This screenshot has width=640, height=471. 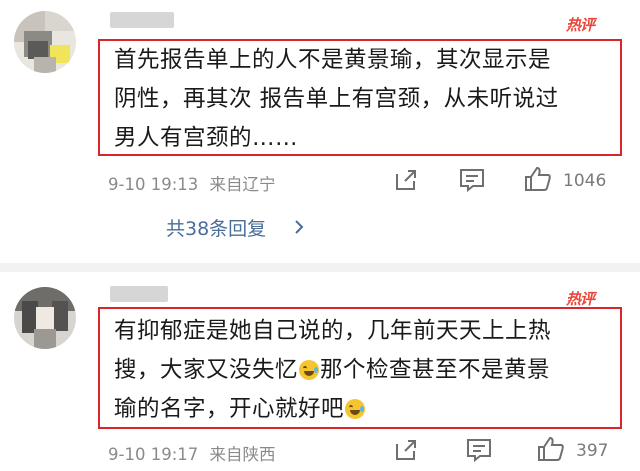 What do you see at coordinates (242, 454) in the screenshot?
I see `comment-location: 来自陕西` at bounding box center [242, 454].